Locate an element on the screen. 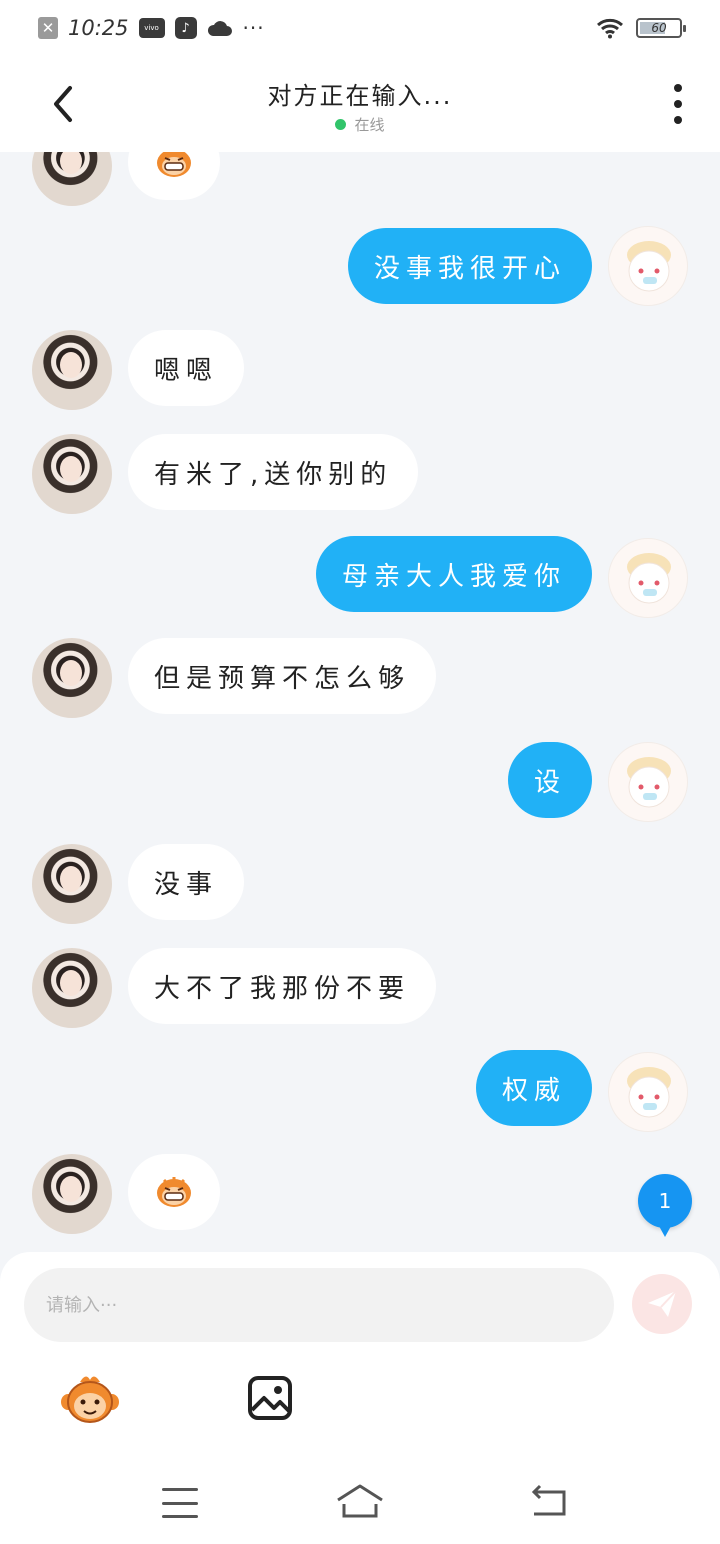 The image size is (720, 1544). message-input is located at coordinates (319, 1305).